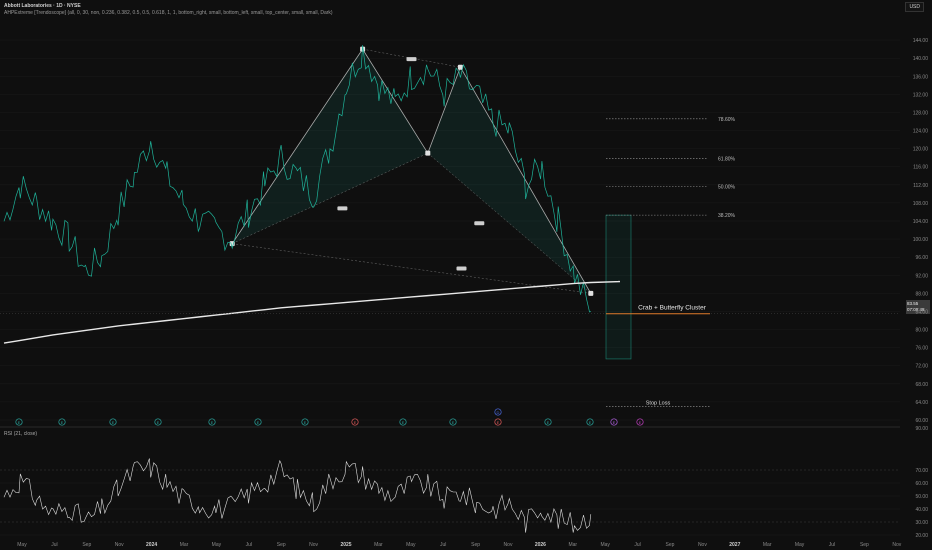  What do you see at coordinates (921, 276) in the screenshot?
I see `price-tick-label: 92.00` at bounding box center [921, 276].